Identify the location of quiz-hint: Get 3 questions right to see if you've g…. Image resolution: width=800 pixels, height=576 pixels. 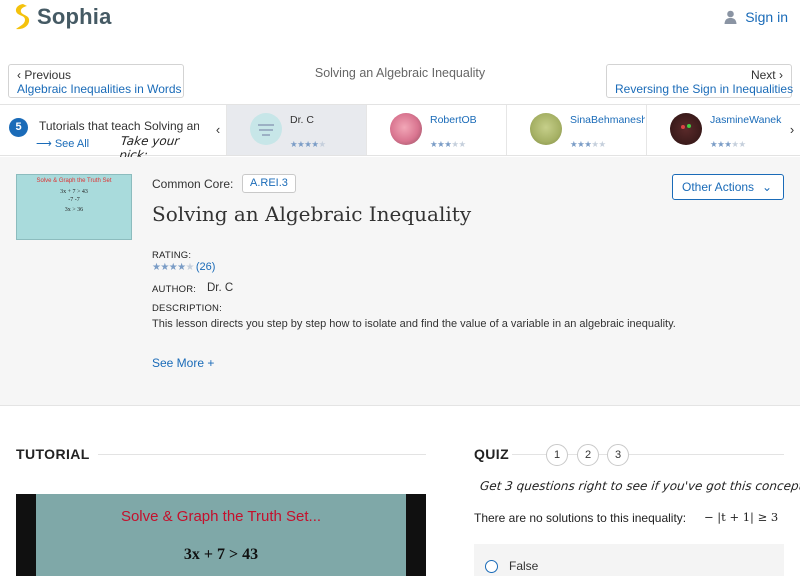
(639, 486).